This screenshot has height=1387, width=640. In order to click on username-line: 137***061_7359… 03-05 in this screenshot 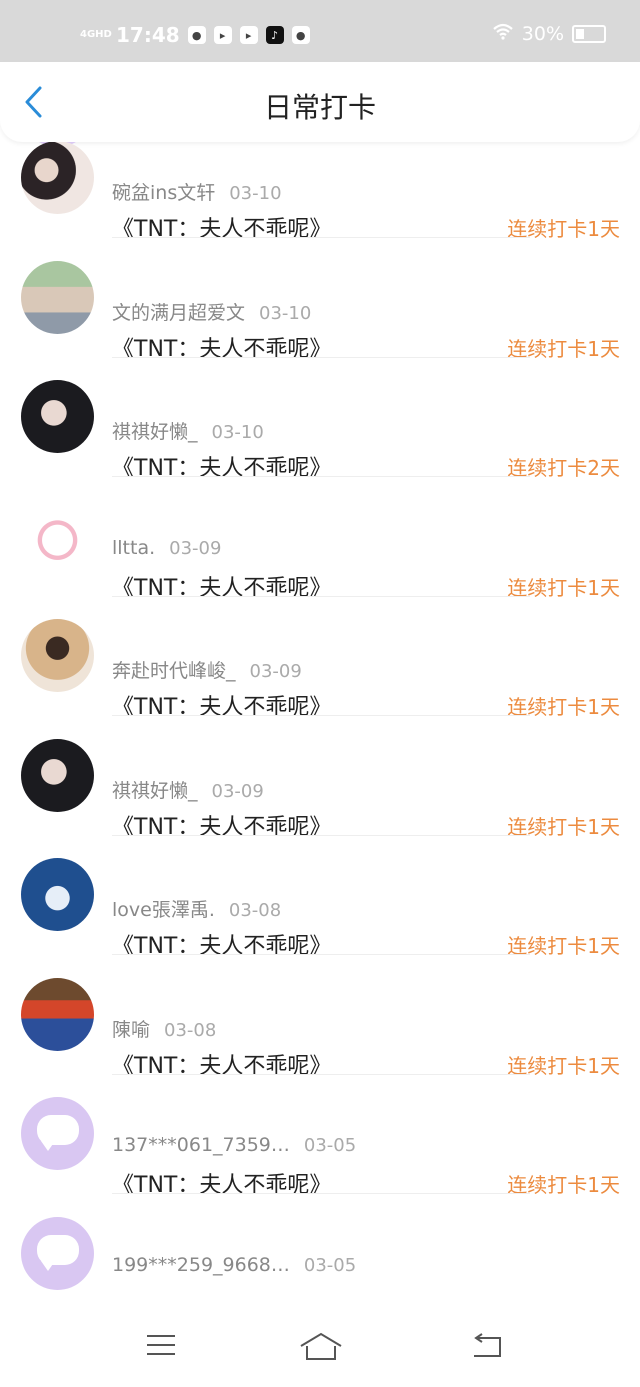, I will do `click(234, 1145)`.